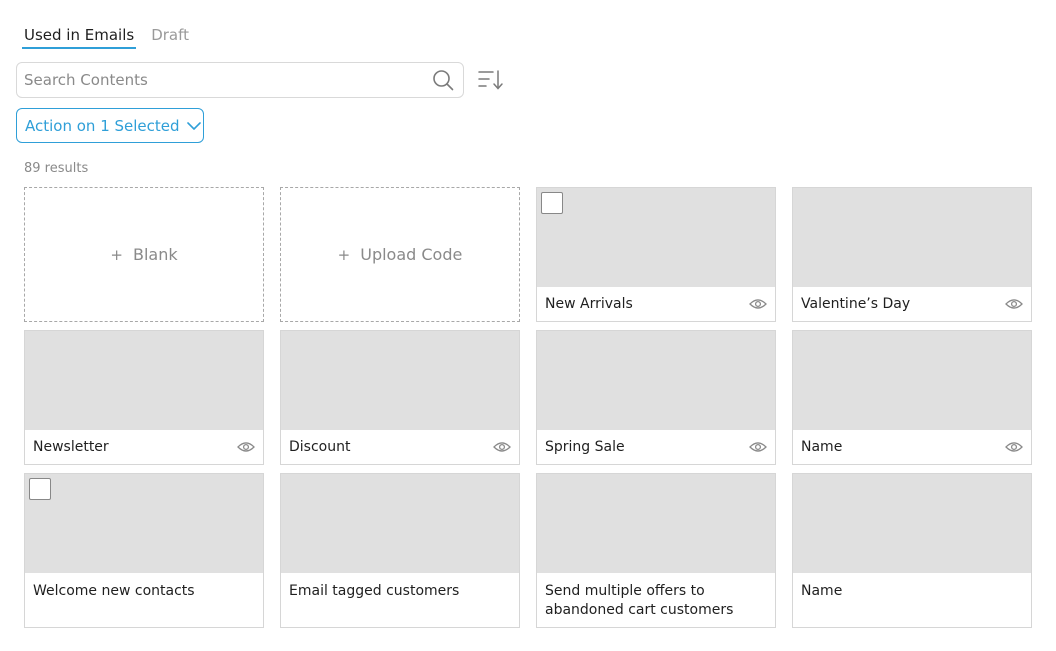 The width and height of the screenshot is (1056, 651). I want to click on sort-descending-icon, so click(491, 80).